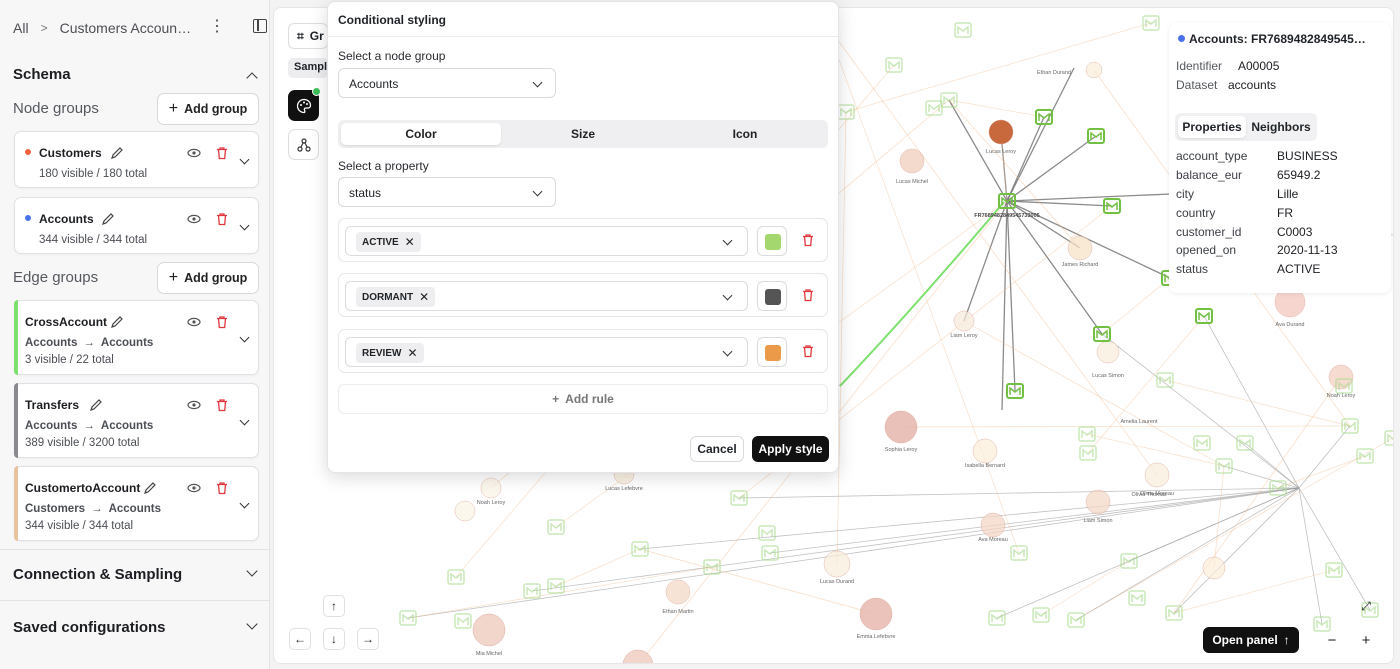 The width and height of the screenshot is (1400, 669). I want to click on breadcrumb-root: All, so click(21, 28).